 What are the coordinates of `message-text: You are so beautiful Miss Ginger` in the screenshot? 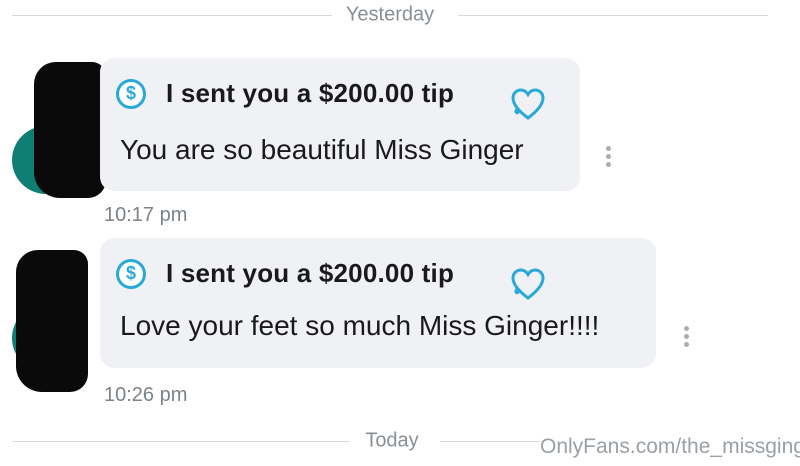 It's located at (322, 149).